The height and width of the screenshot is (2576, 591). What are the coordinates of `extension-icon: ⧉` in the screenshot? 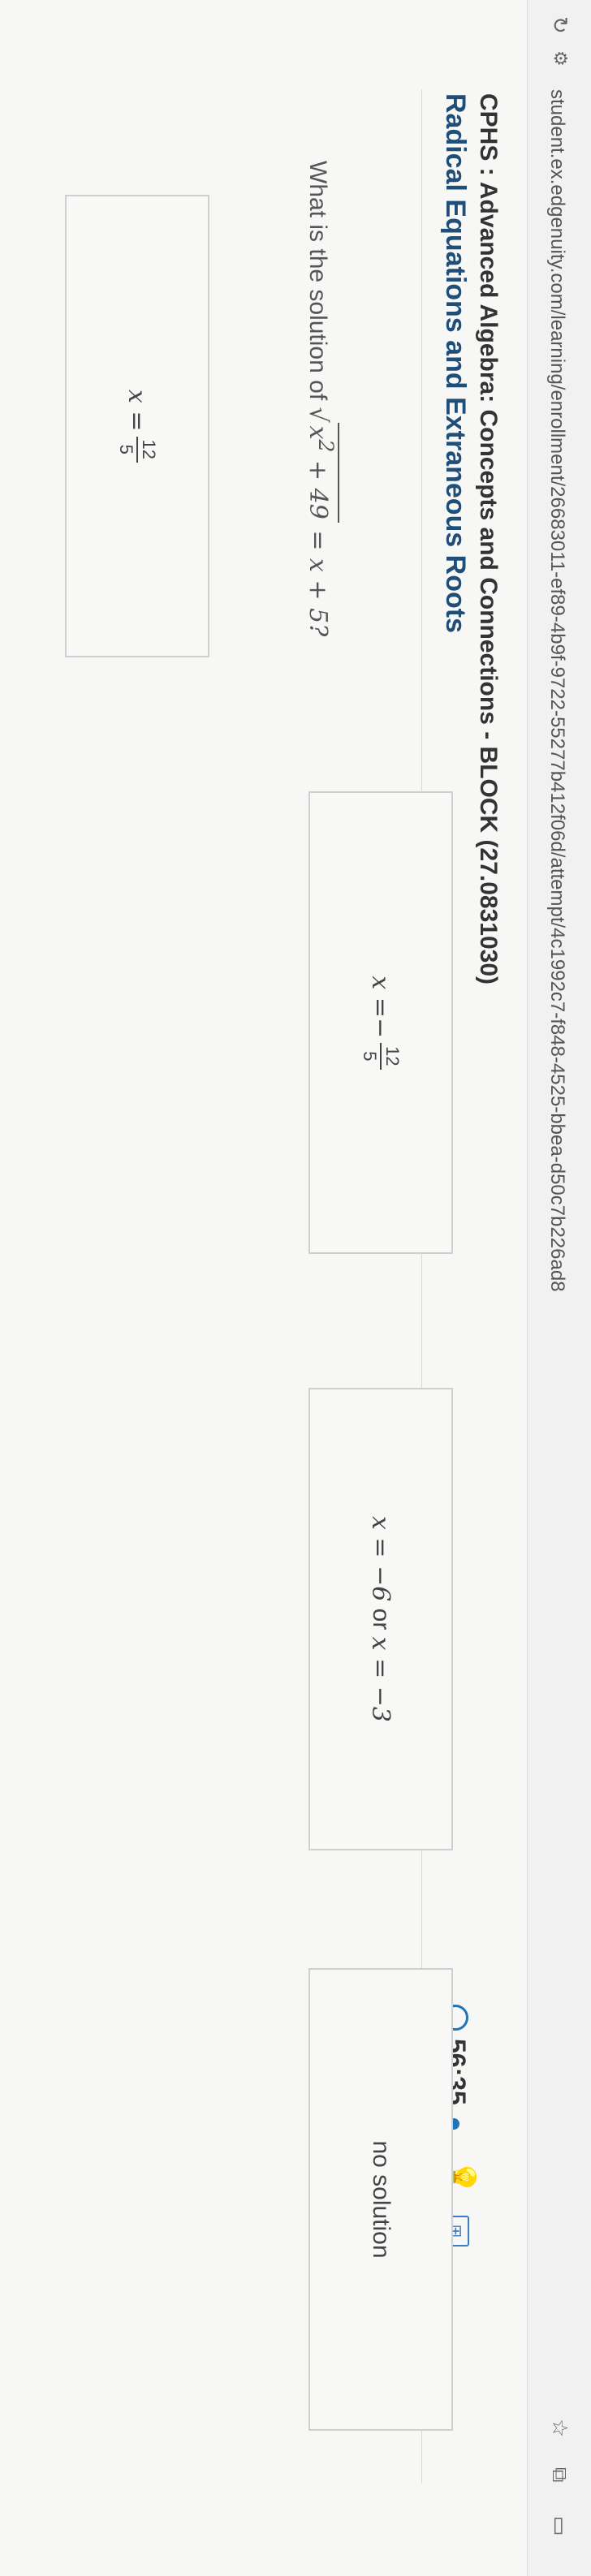 It's located at (560, 2475).